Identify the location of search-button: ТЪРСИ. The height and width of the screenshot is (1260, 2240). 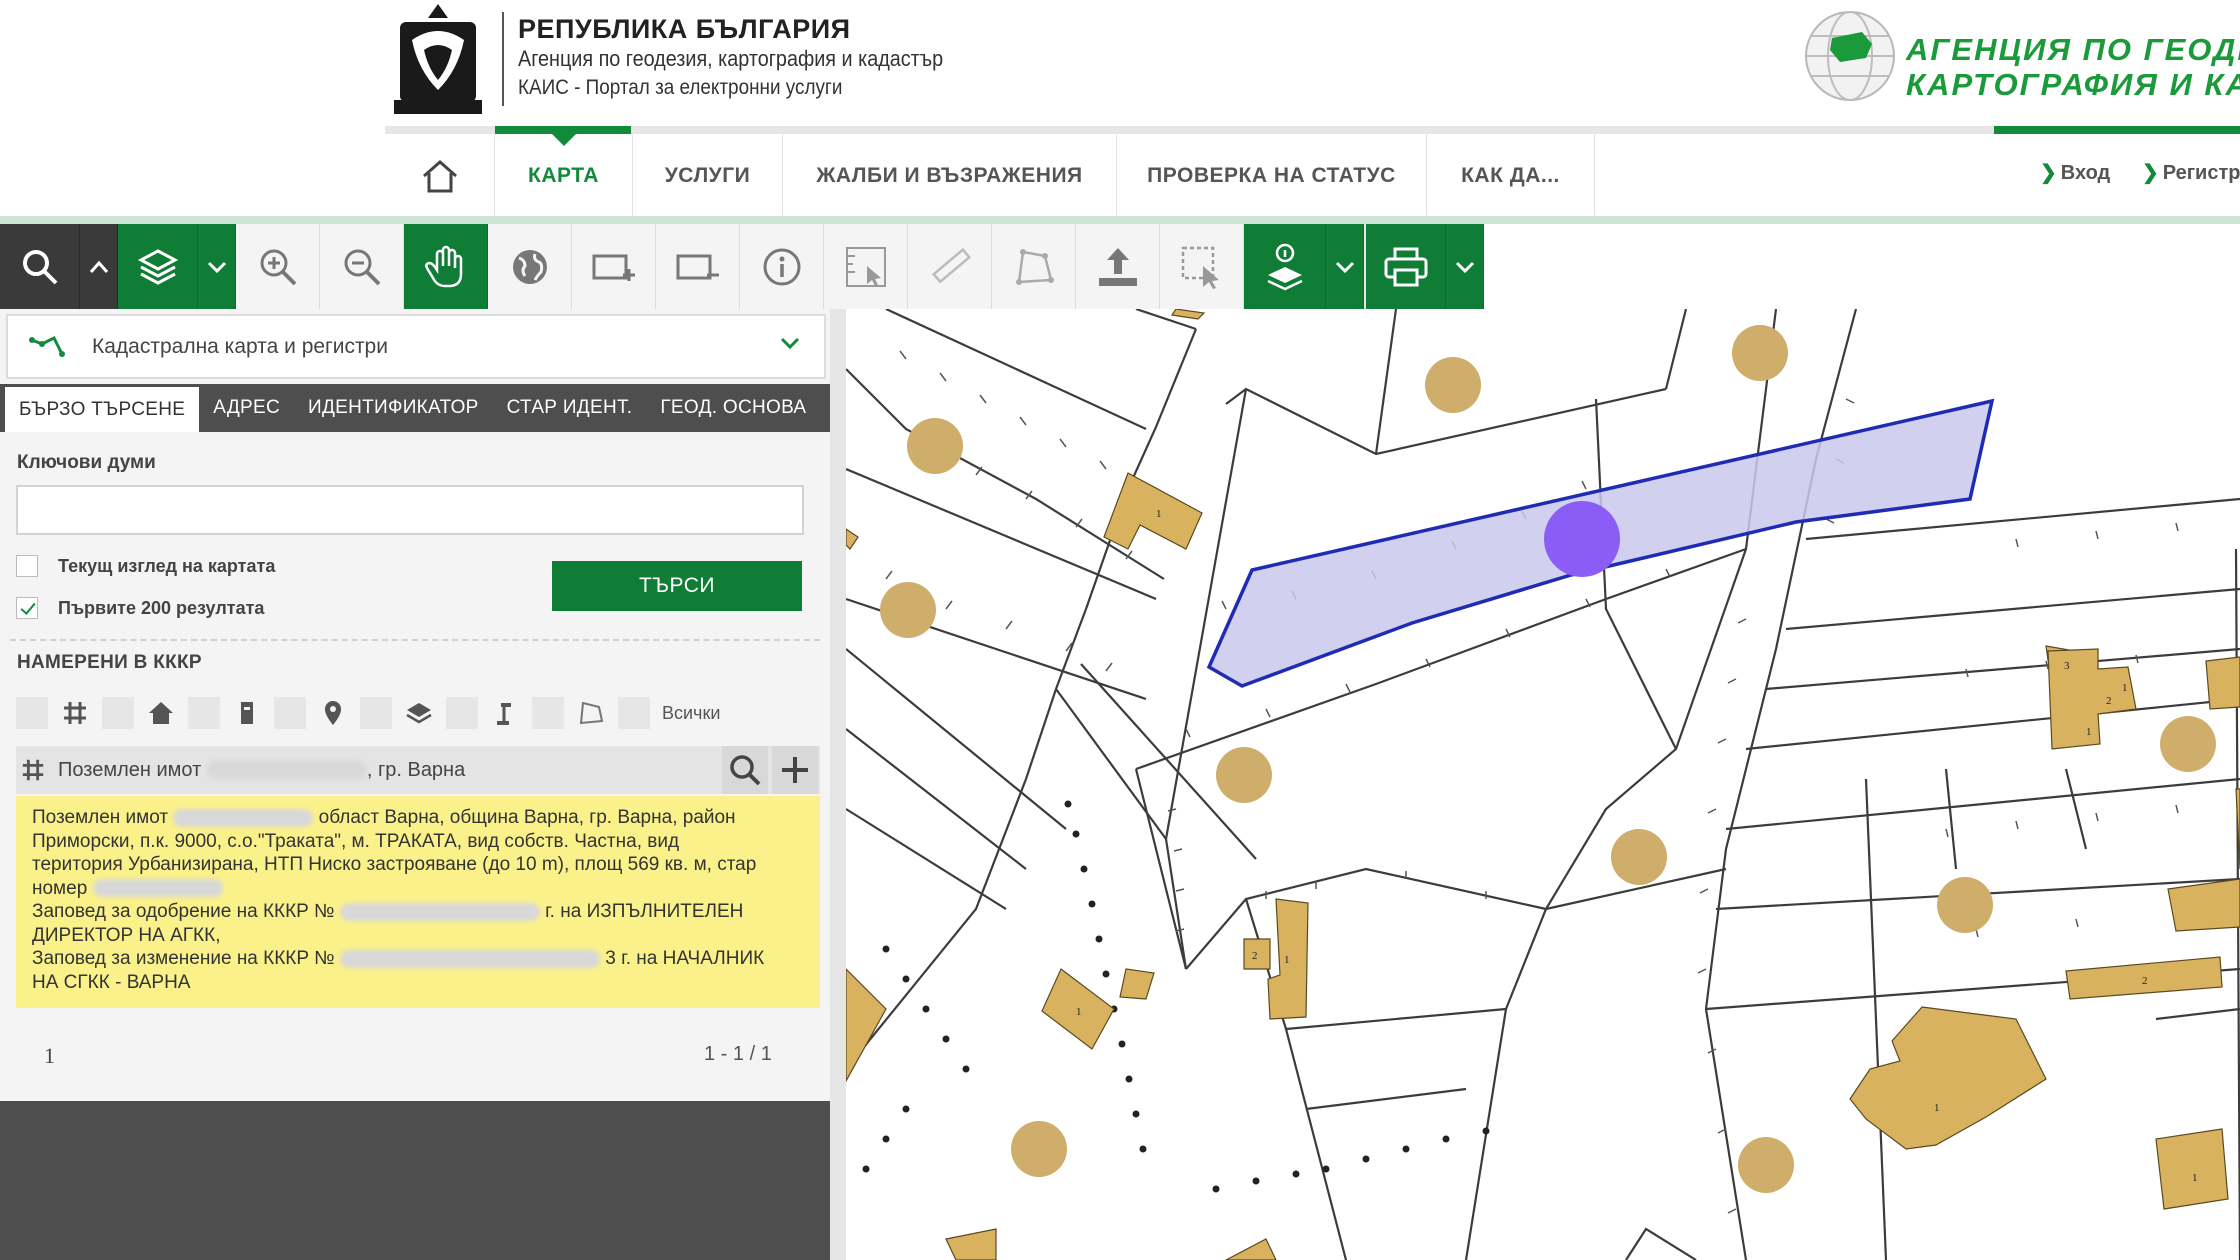
(677, 586).